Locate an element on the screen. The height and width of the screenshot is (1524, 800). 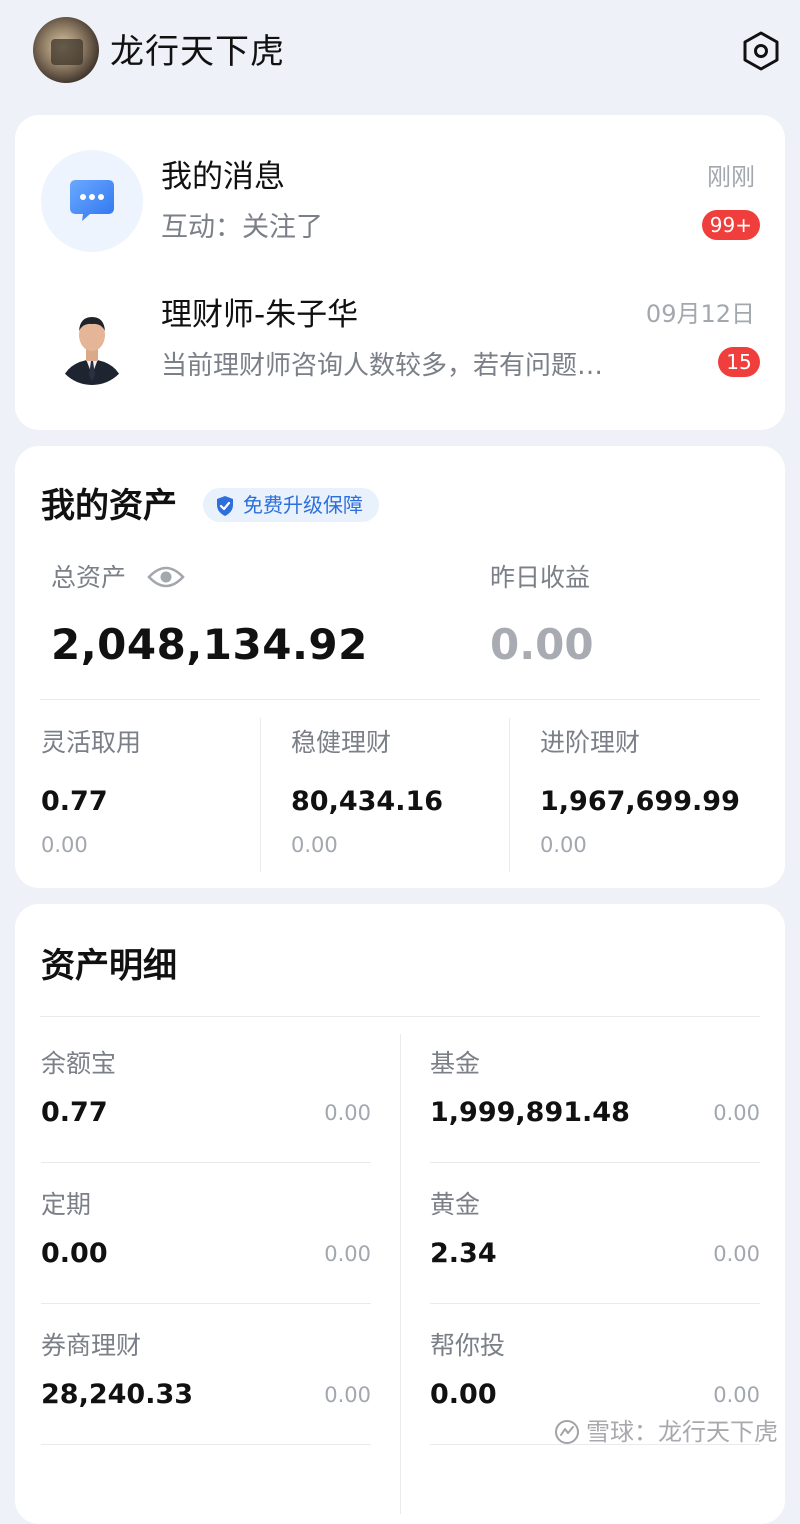
asset-category-value: 80,434.16 is located at coordinates (367, 801).